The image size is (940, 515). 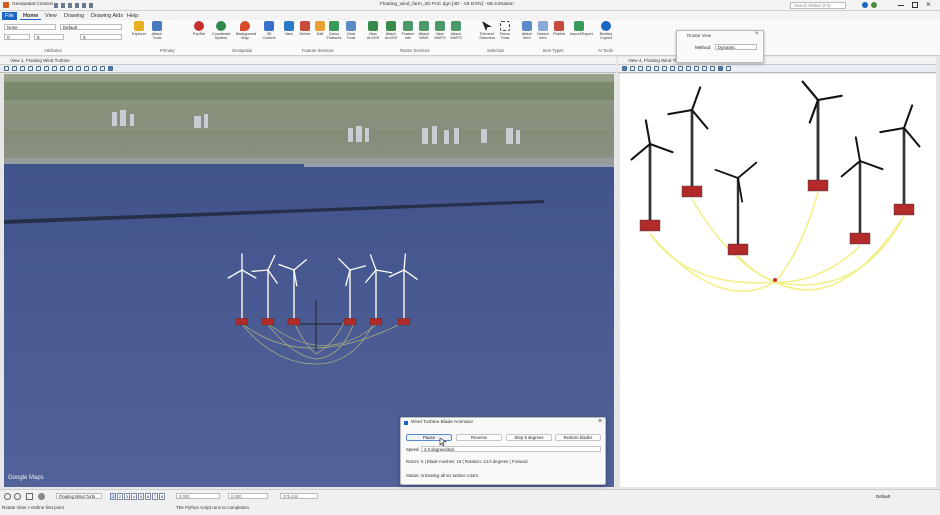 I want to click on attach-arcgis-button: Attach ArcGIS, so click(x=391, y=34).